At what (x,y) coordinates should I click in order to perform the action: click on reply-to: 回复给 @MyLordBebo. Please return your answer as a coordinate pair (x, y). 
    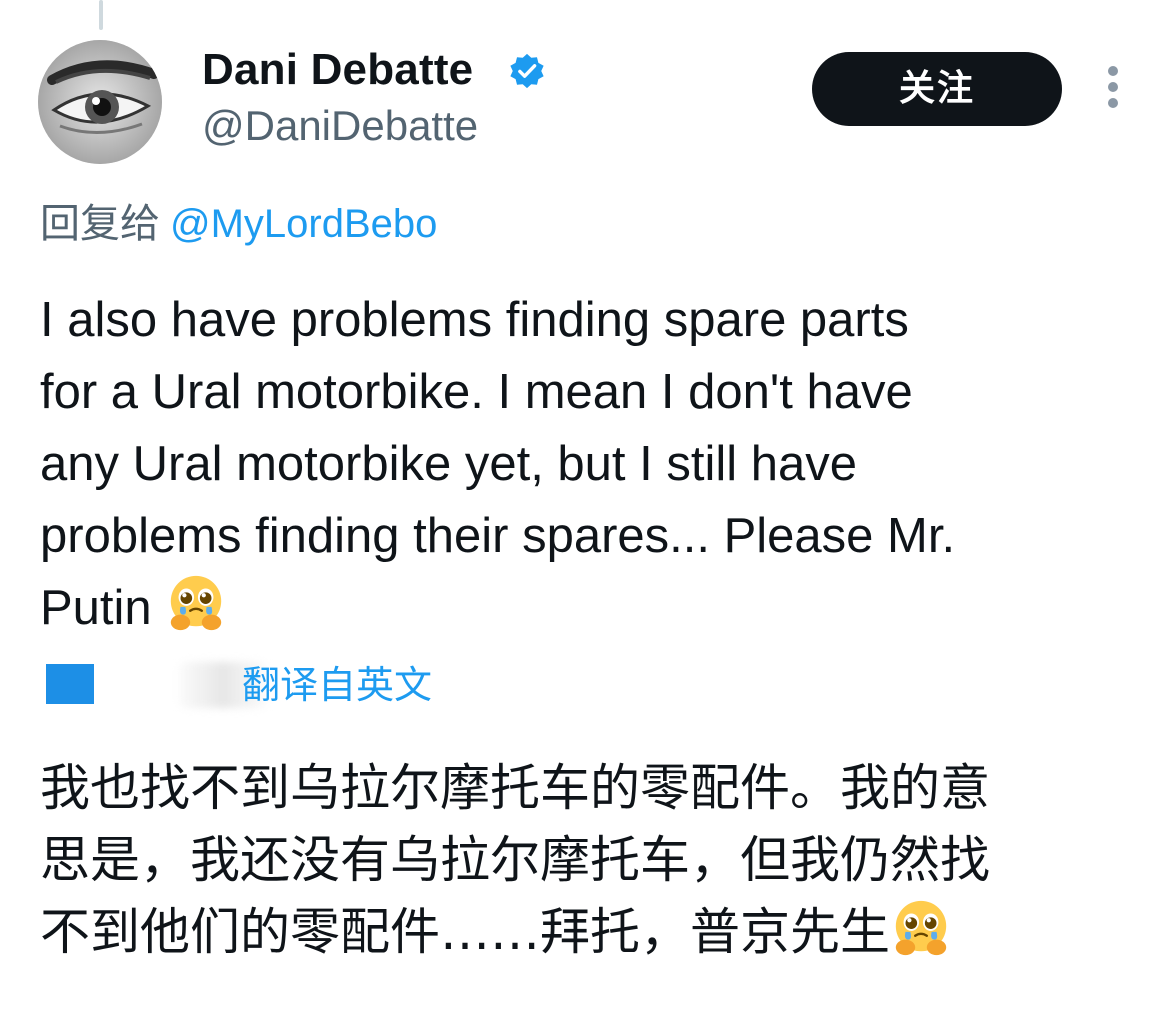
    Looking at the image, I should click on (238, 224).